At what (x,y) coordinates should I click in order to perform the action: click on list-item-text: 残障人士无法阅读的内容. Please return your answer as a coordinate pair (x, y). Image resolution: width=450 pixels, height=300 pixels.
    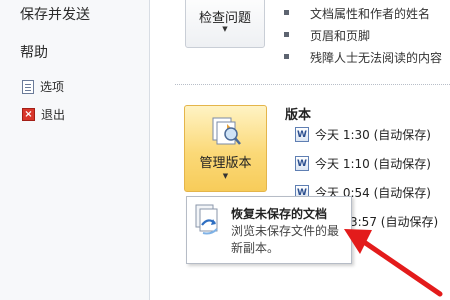
    Looking at the image, I should click on (376, 58).